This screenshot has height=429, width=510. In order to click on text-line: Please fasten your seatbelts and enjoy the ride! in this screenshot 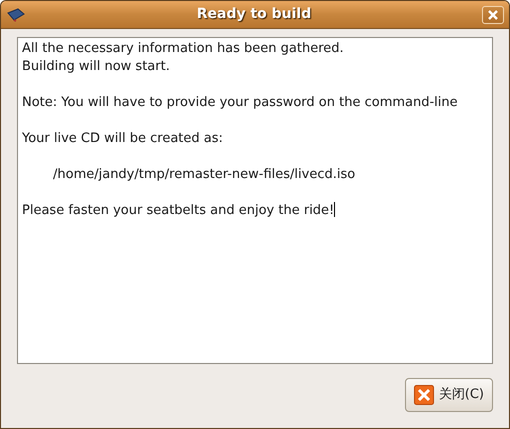, I will do `click(178, 210)`.